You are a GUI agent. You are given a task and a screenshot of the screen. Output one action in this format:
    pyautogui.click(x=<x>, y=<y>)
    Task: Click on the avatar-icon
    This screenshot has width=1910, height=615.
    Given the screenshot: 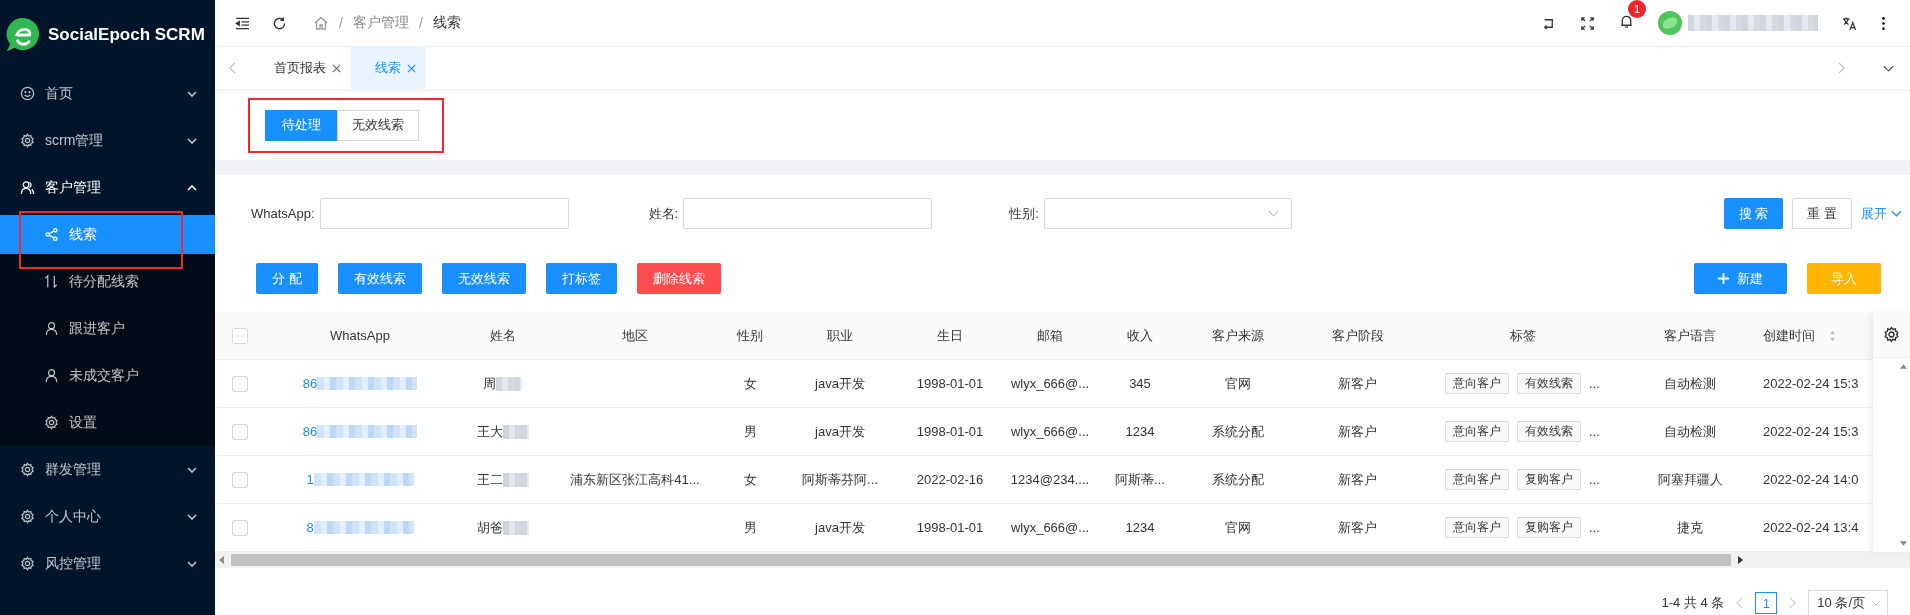 What is the action you would take?
    pyautogui.click(x=1670, y=23)
    